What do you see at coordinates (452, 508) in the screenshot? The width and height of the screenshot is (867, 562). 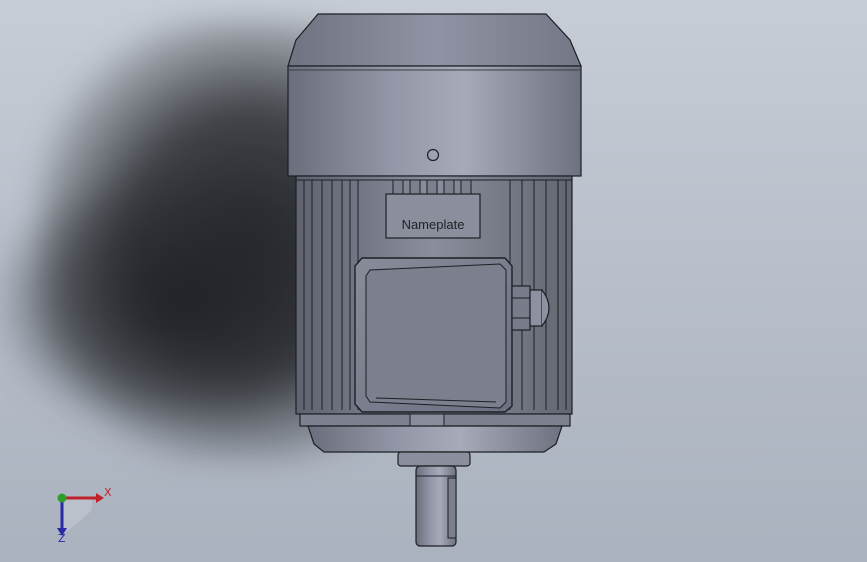 I see `shaft-key` at bounding box center [452, 508].